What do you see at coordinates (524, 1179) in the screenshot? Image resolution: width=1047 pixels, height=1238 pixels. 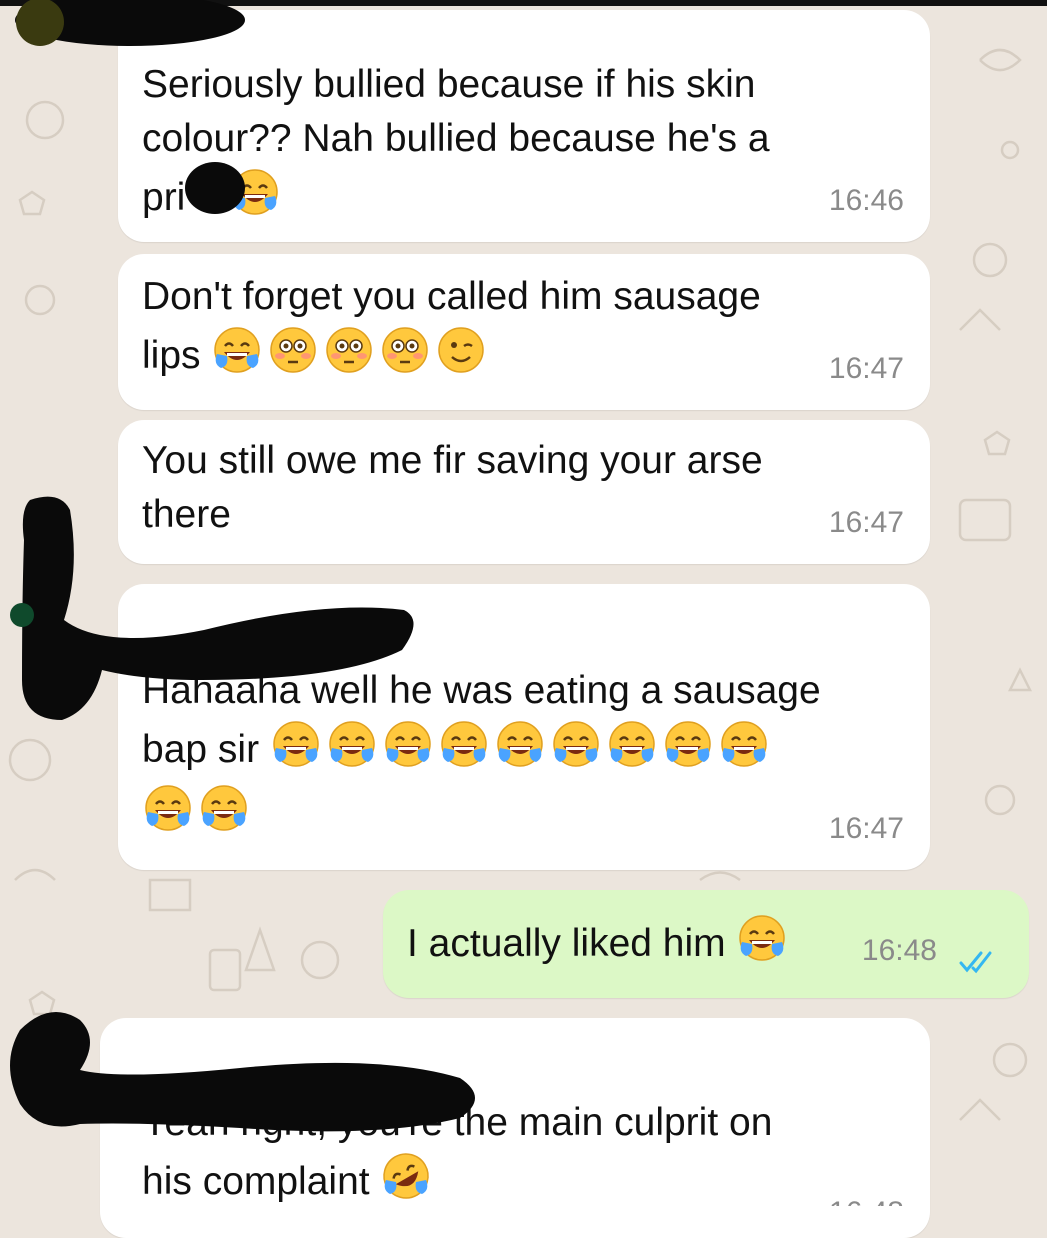 I see `message-line: his complaint` at bounding box center [524, 1179].